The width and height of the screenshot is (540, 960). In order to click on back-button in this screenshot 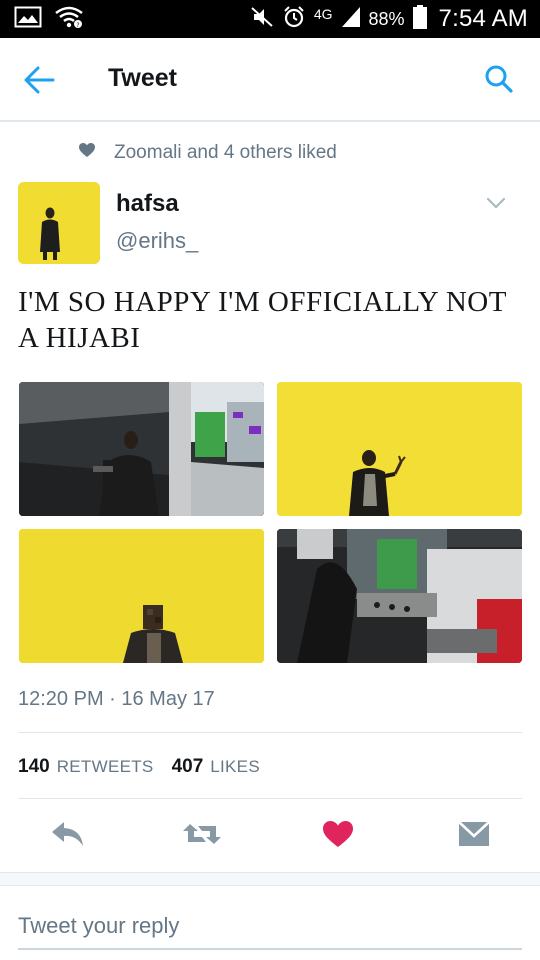, I will do `click(40, 80)`.